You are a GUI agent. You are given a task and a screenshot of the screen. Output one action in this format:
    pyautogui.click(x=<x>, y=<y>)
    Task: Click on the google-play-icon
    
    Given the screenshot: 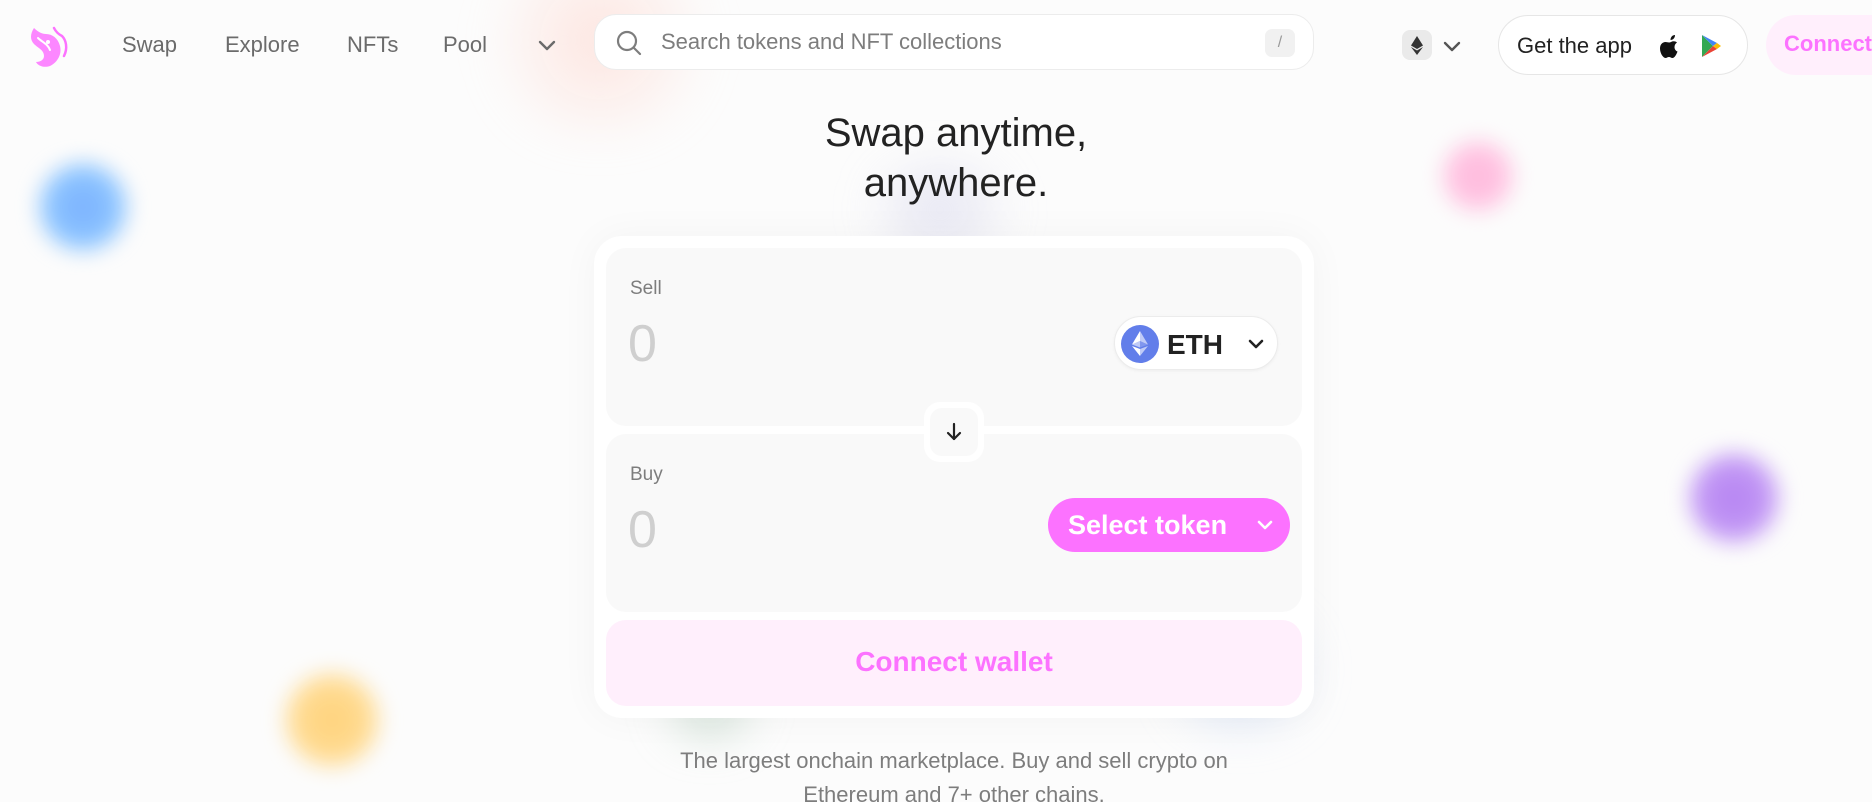 What is the action you would take?
    pyautogui.click(x=1711, y=46)
    